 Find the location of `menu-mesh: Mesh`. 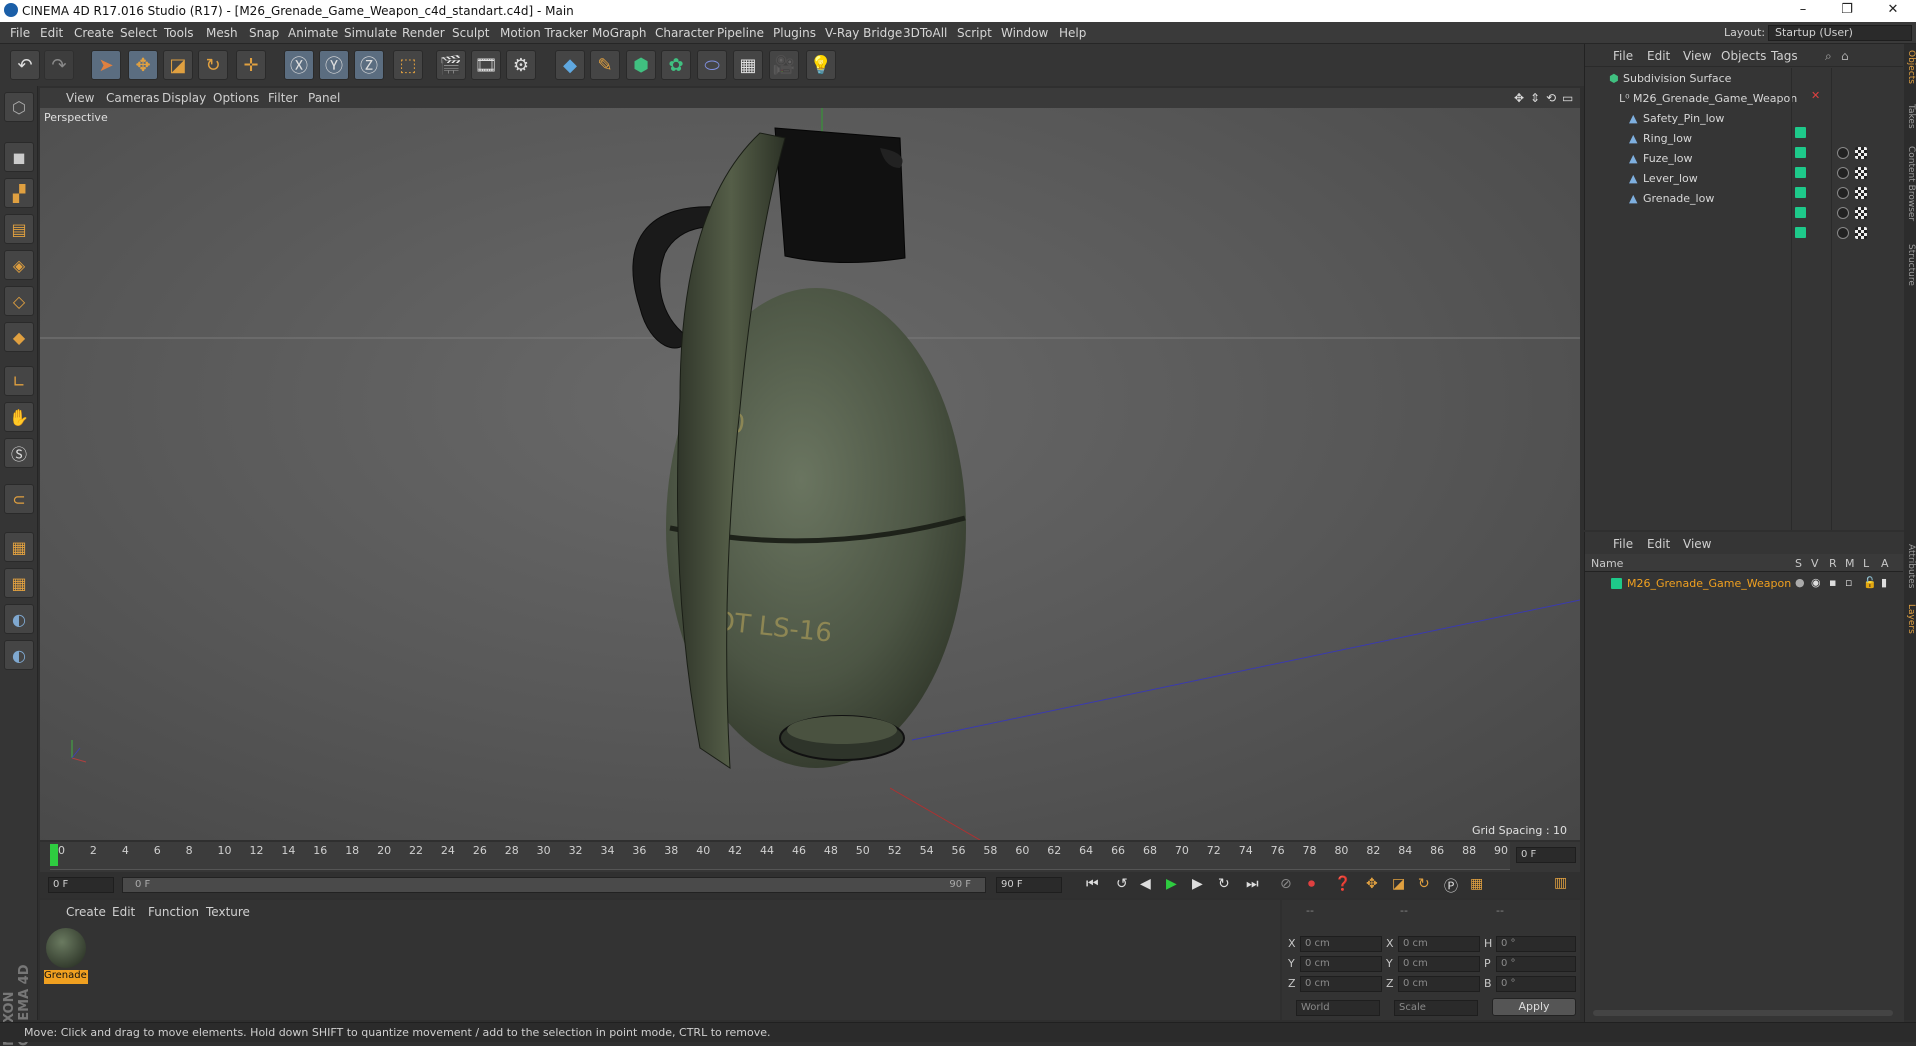

menu-mesh: Mesh is located at coordinates (222, 33).